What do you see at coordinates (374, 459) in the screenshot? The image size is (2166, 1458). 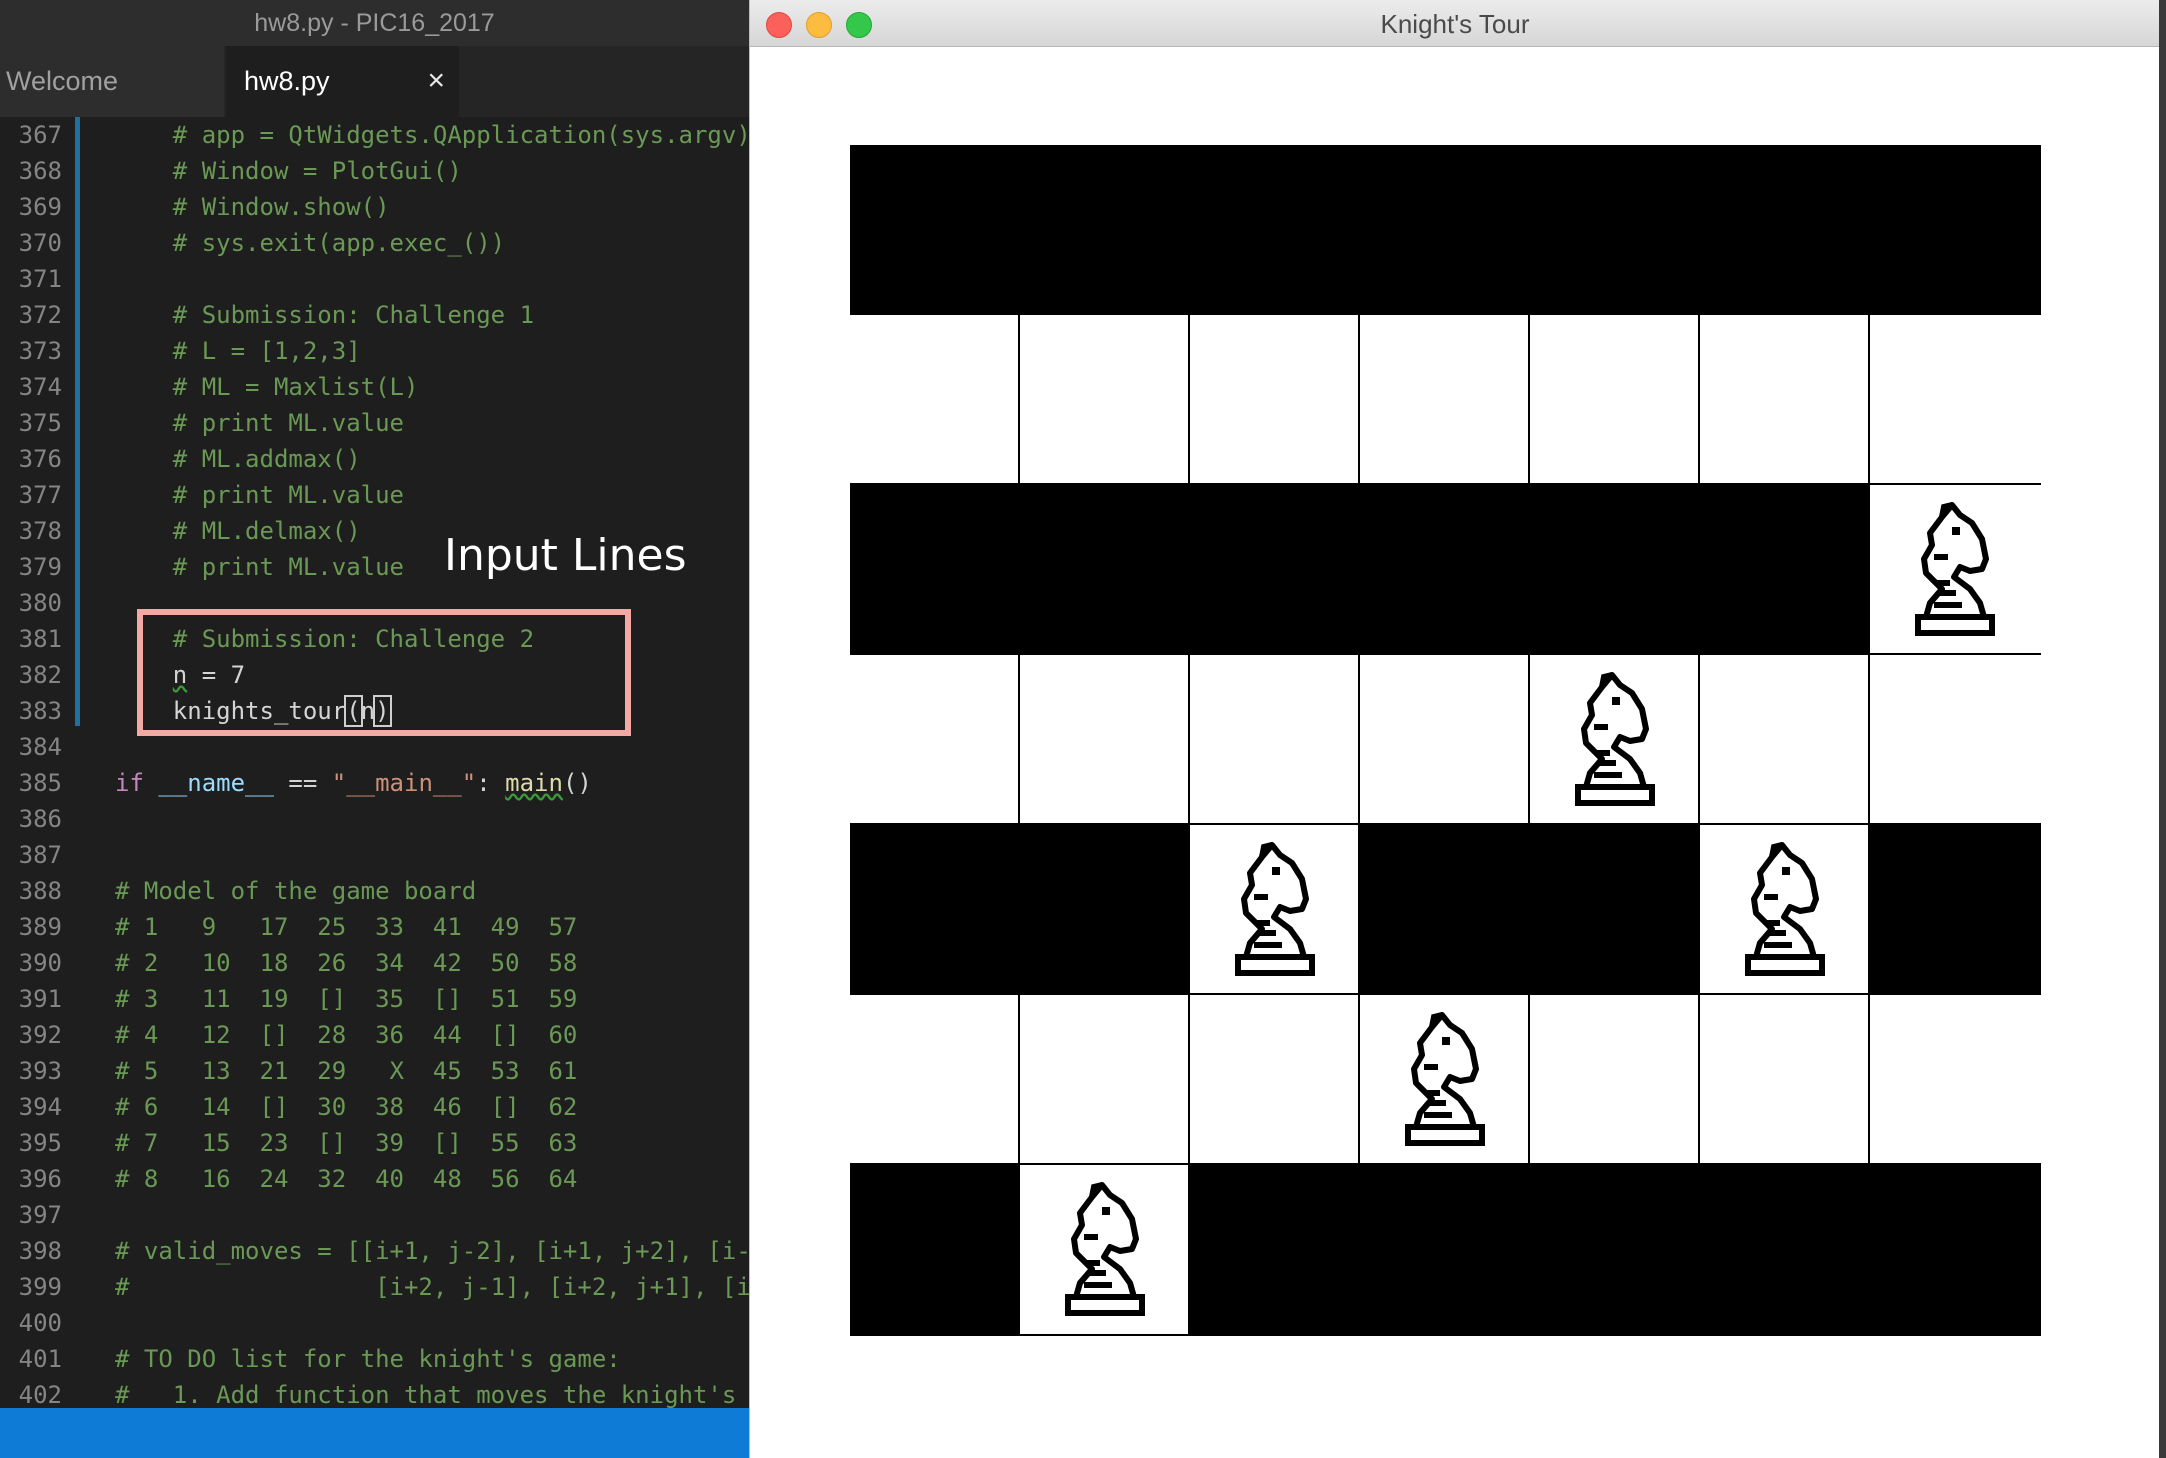 I see `code-line: 376 # ML.addmax()` at bounding box center [374, 459].